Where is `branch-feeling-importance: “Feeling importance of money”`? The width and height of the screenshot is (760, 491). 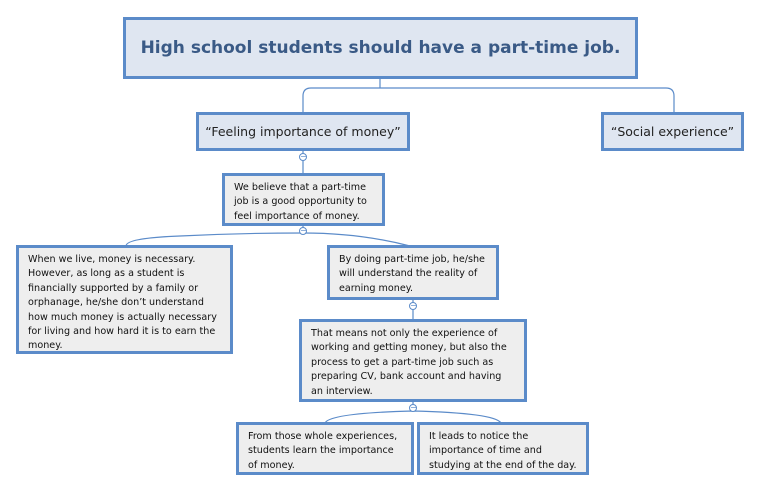
branch-feeling-importance: “Feeling importance of money” is located at coordinates (303, 131).